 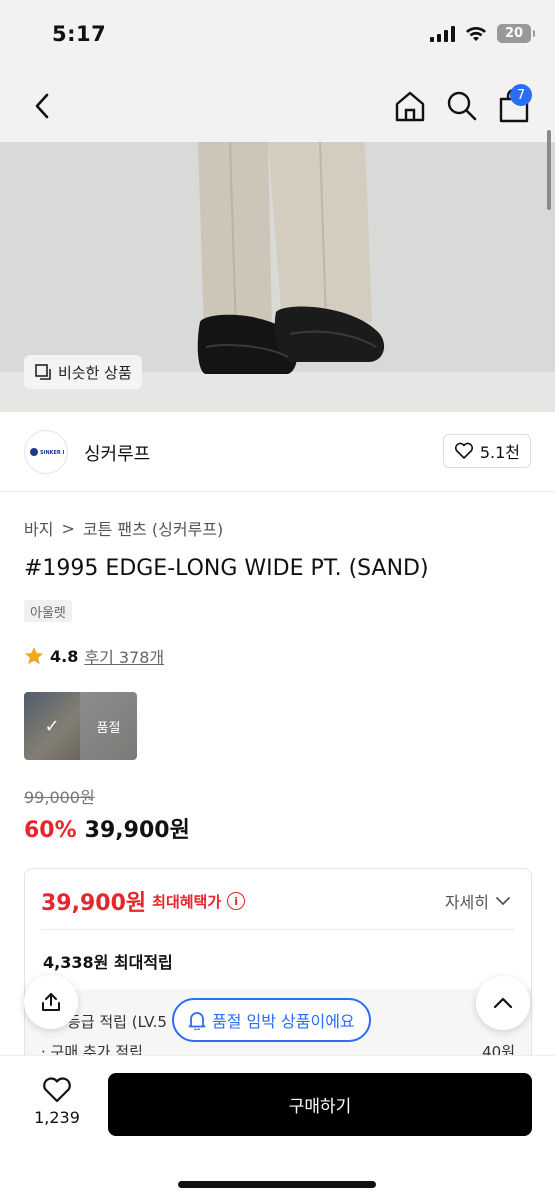 What do you see at coordinates (137, 830) in the screenshot?
I see `sale-price: 39,900원` at bounding box center [137, 830].